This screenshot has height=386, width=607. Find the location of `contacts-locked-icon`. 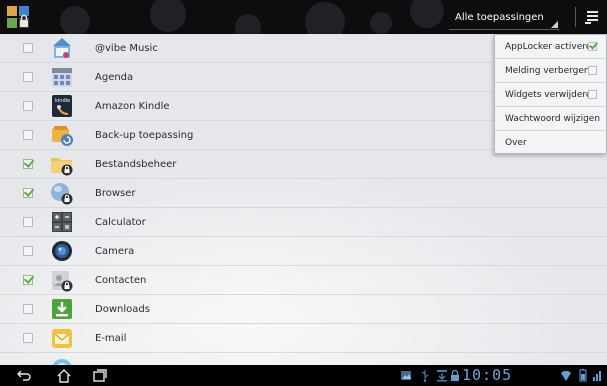

contacts-locked-icon is located at coordinates (62, 281).